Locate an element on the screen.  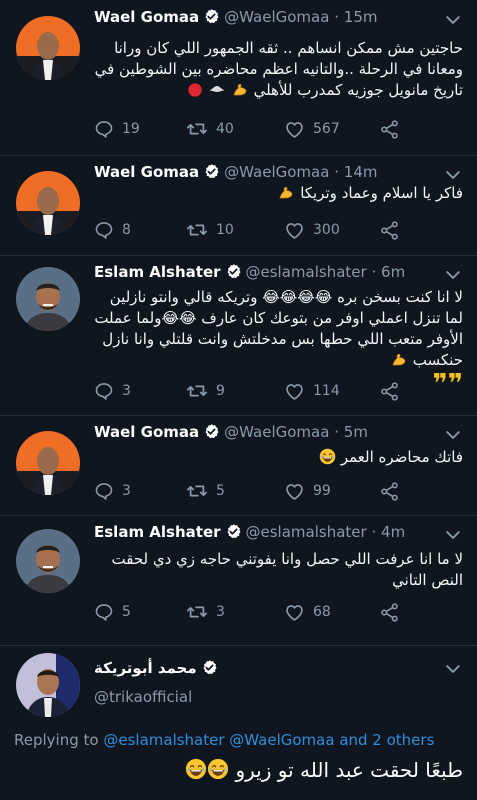
retweet-count: 9 is located at coordinates (220, 391).